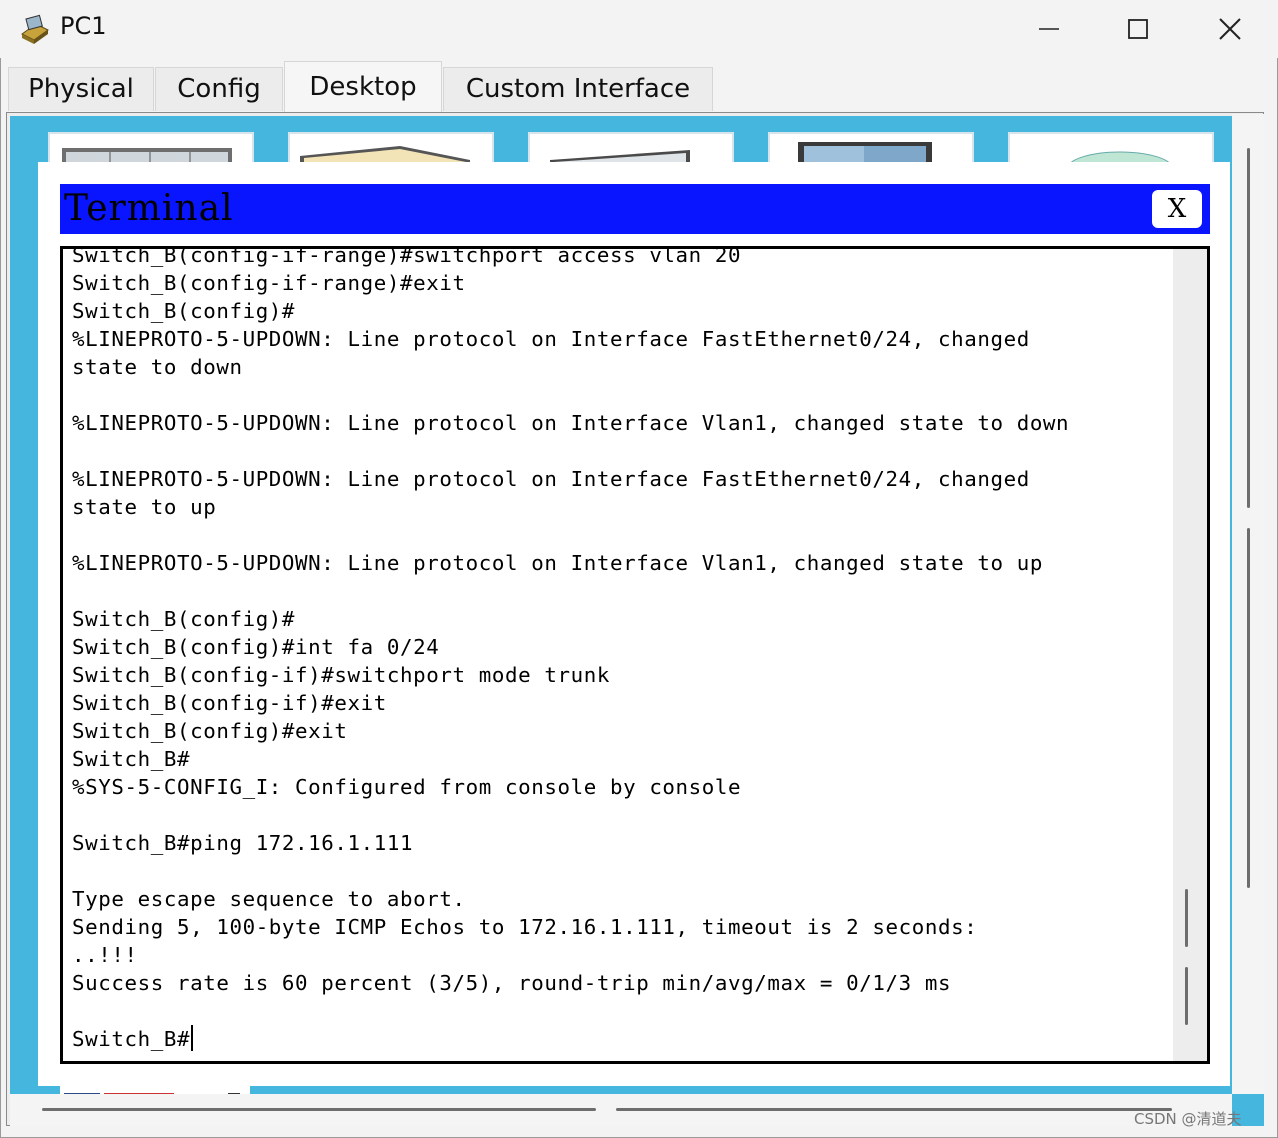 Image resolution: width=1278 pixels, height=1138 pixels. What do you see at coordinates (256, 647) in the screenshot?
I see `terminal-line: Switch_B(config)#int fa 0/24` at bounding box center [256, 647].